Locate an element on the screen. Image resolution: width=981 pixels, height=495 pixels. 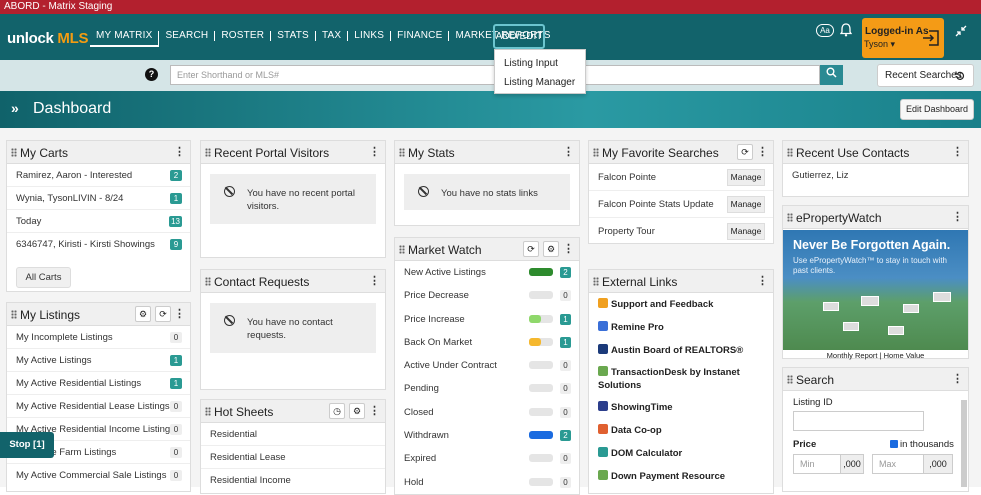
external-link-item: Remine Pro is located at coordinates (681, 327).